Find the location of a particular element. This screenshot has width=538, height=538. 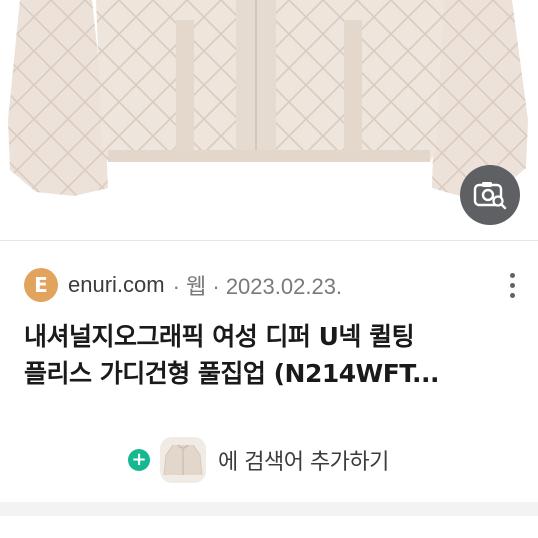

divider is located at coordinates (269, 240).